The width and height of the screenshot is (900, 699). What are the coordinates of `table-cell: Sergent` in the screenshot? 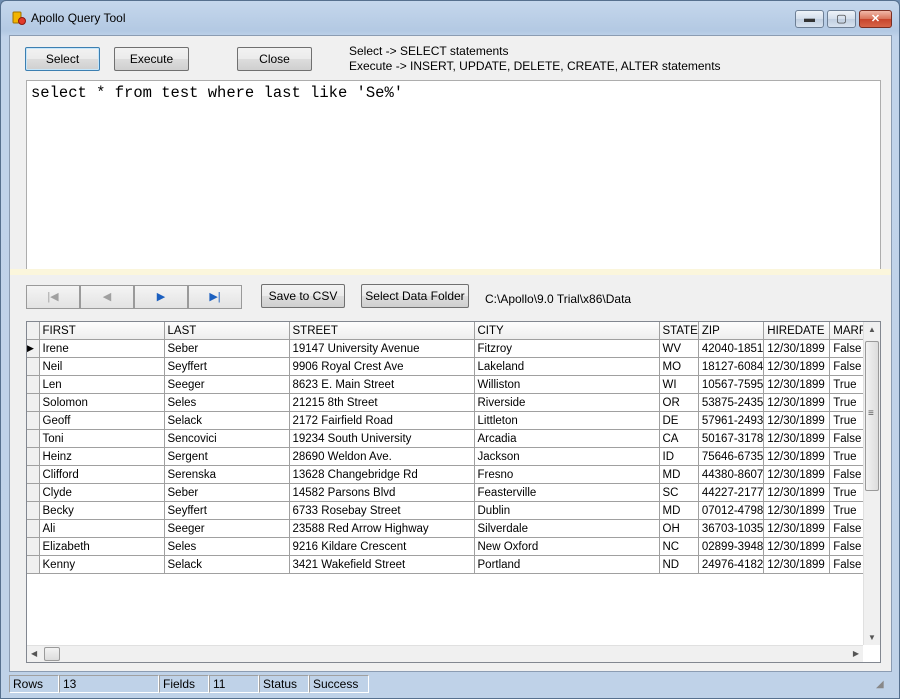 It's located at (227, 456).